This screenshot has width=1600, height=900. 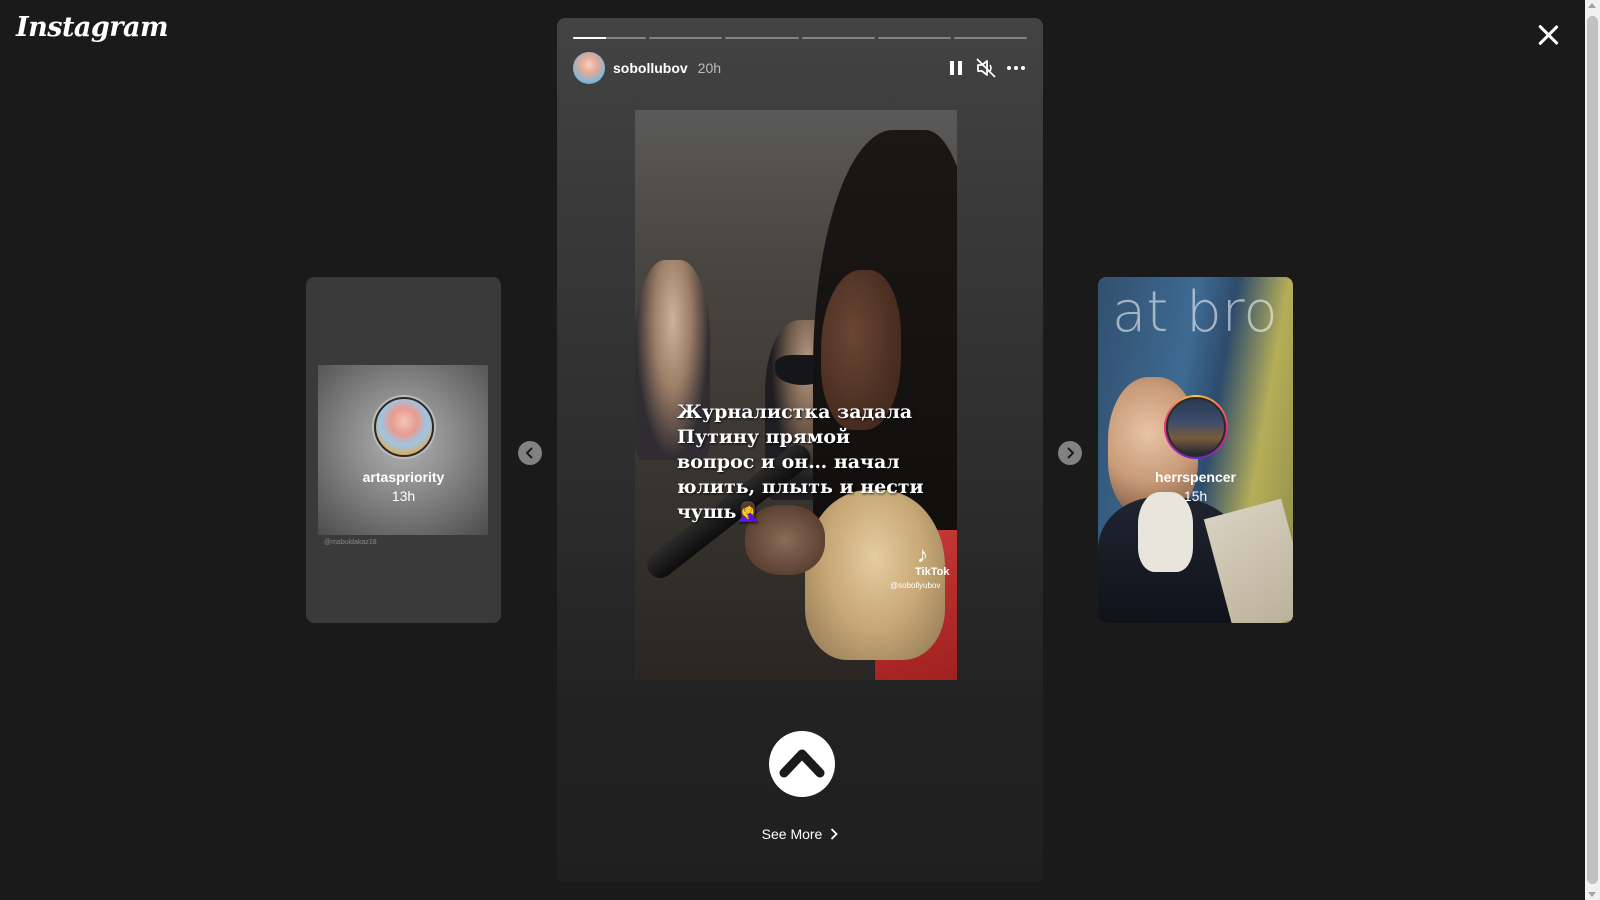 What do you see at coordinates (1195, 496) in the screenshot?
I see `preview-time: 15h` at bounding box center [1195, 496].